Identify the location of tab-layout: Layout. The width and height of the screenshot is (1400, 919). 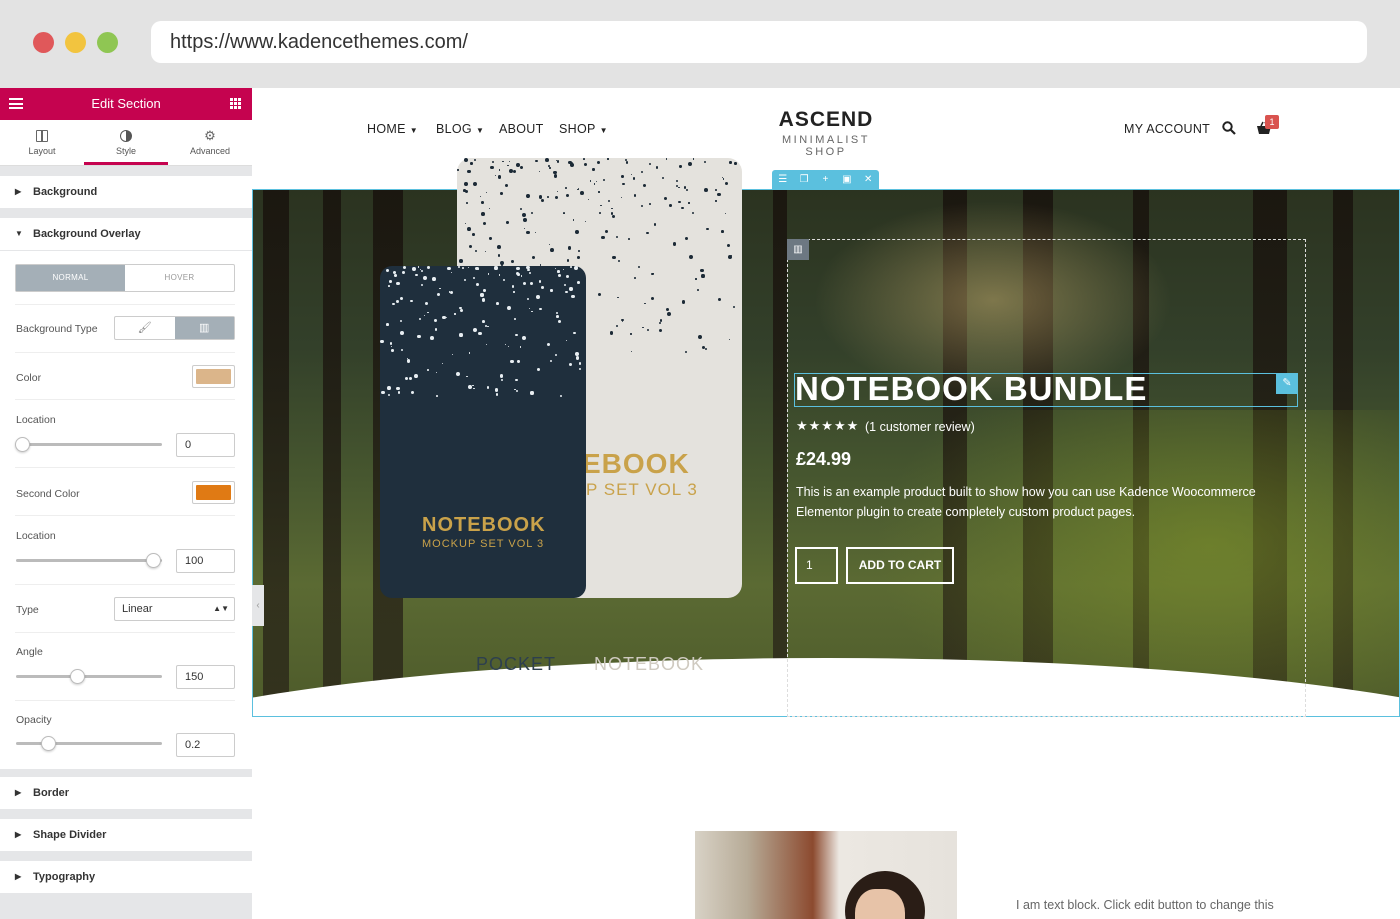
(42, 142).